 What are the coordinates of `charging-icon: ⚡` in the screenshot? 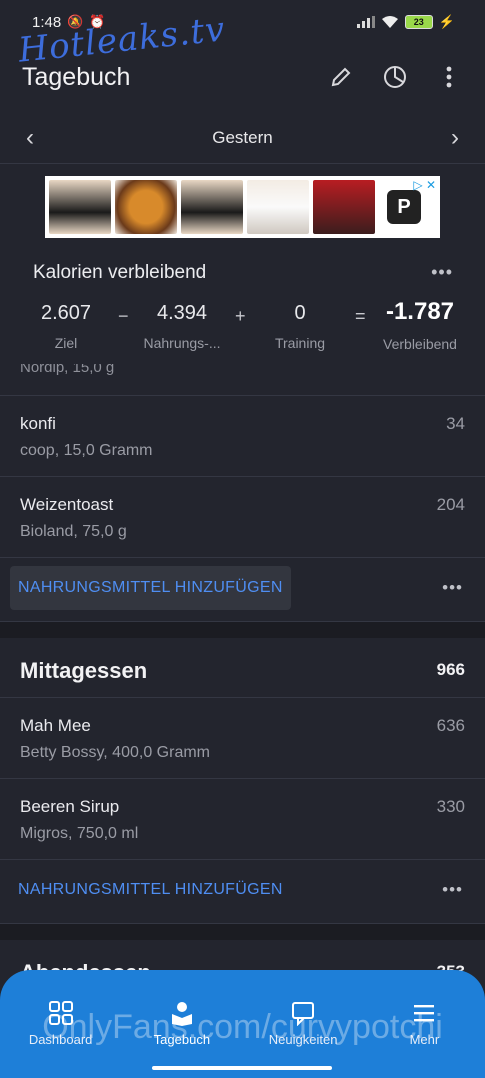 It's located at (446, 21).